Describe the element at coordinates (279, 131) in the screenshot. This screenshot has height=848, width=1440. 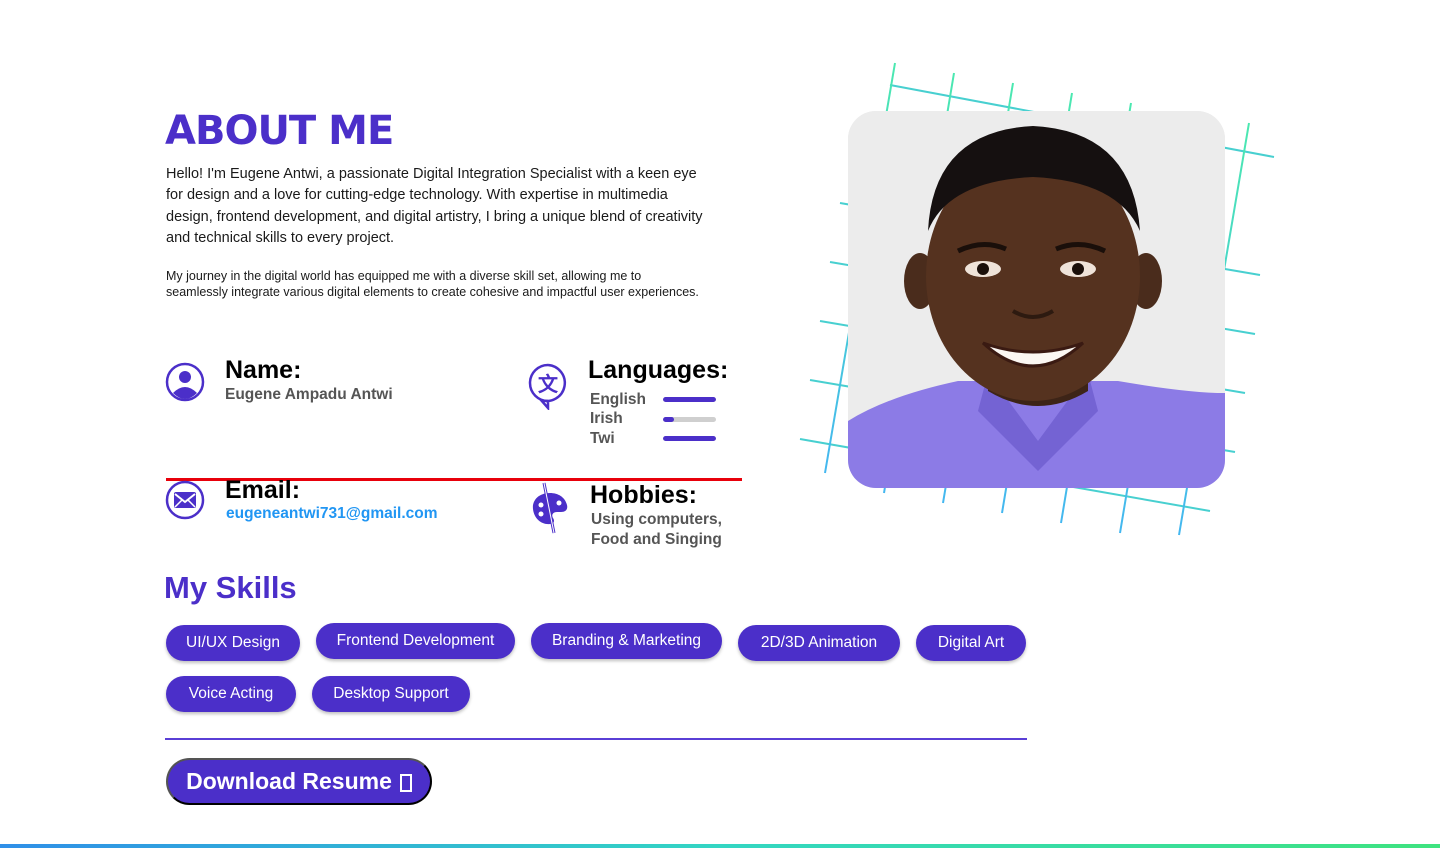
I see `about-title: ABOUT ME` at that location.